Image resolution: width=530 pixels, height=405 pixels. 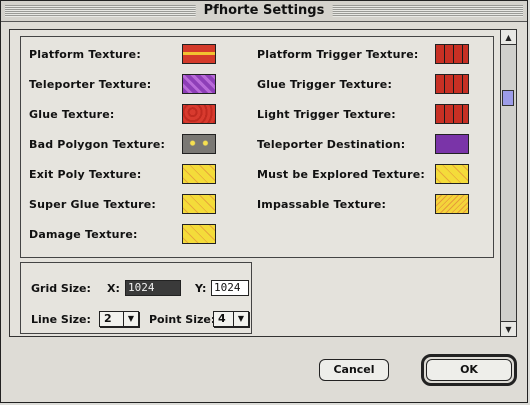 What do you see at coordinates (508, 37) in the screenshot?
I see `scroll-up-icon: ▲` at bounding box center [508, 37].